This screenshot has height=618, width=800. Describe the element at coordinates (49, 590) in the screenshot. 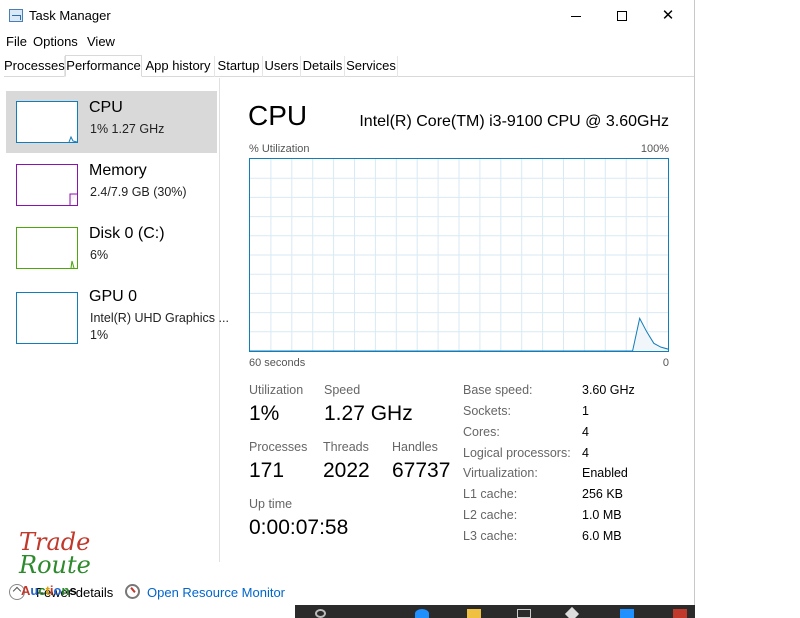

I see `watermark-line-3: Auctions` at that location.